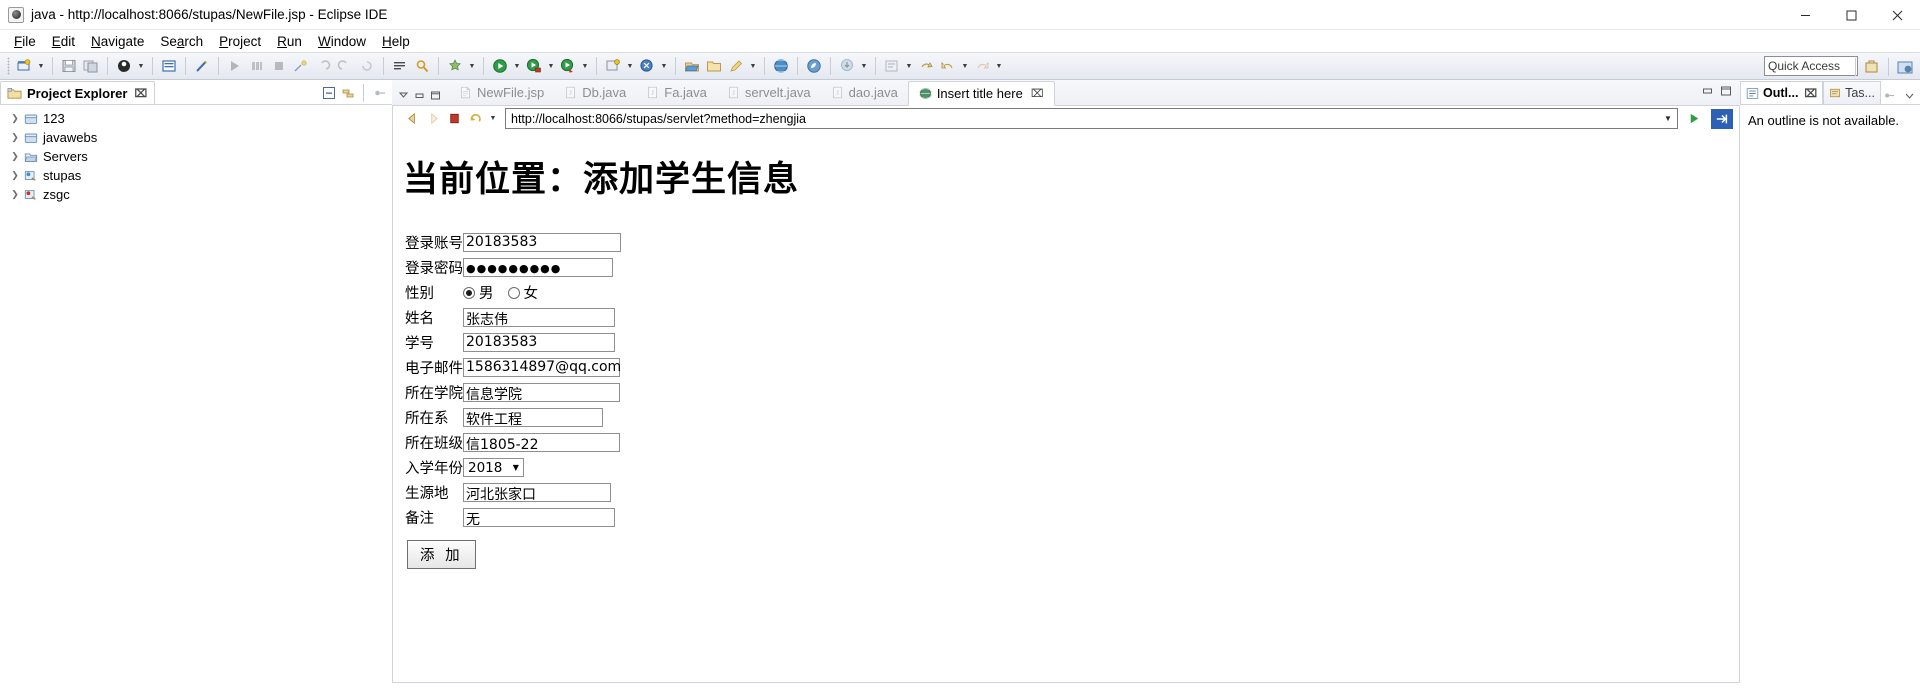  Describe the element at coordinates (533, 418) in the screenshot. I see `department-input: 软件工程` at that location.